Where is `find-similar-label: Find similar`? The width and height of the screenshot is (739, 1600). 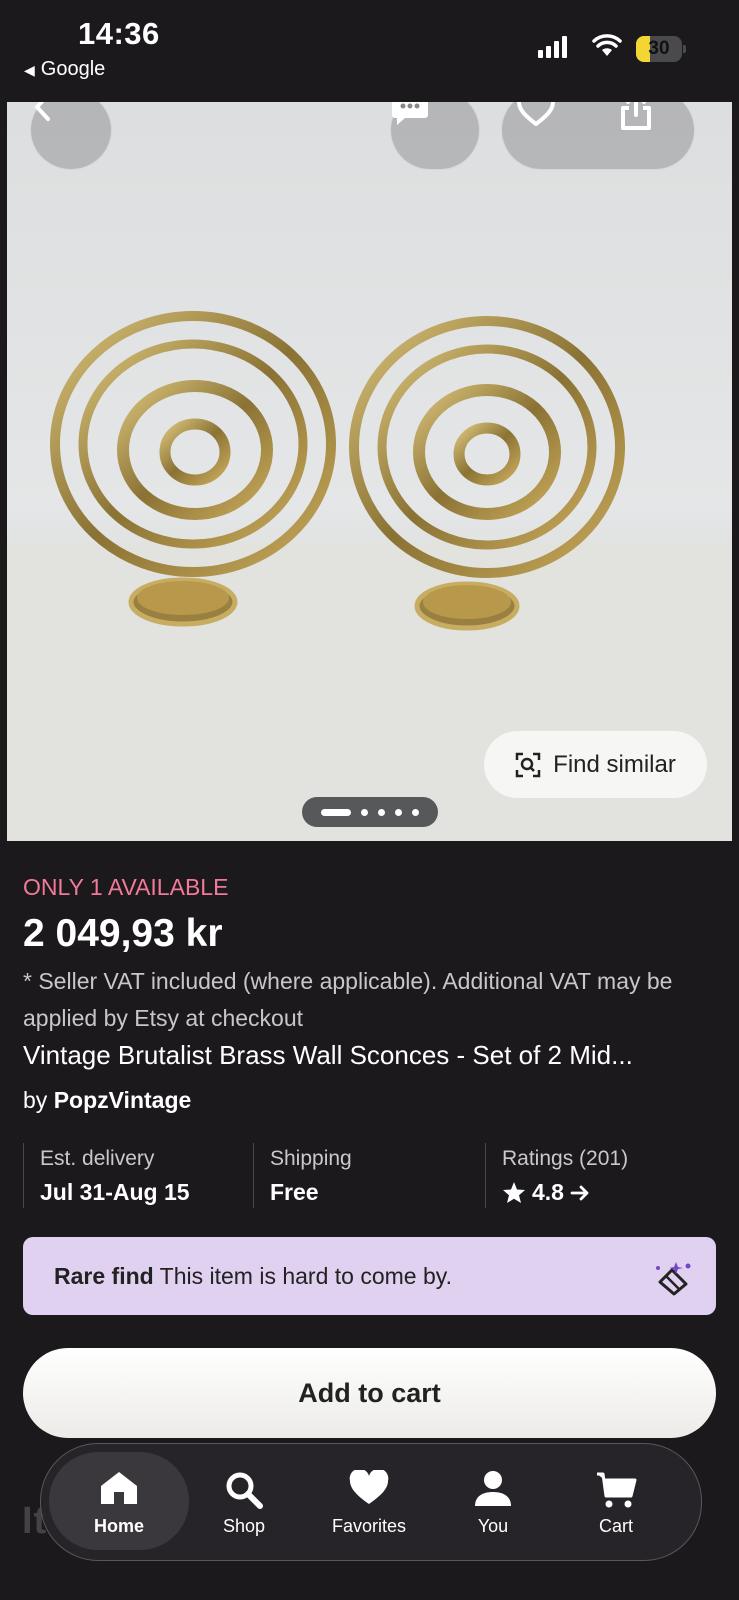 find-similar-label: Find similar is located at coordinates (614, 764).